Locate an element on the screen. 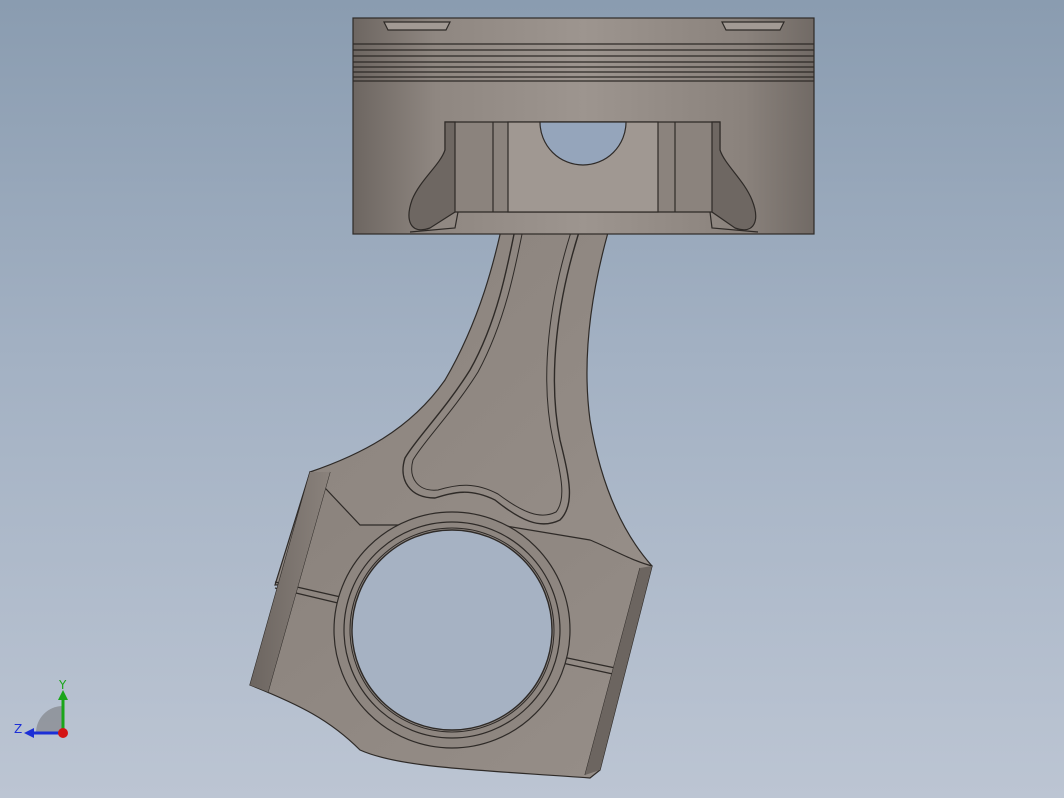 Image resolution: width=1064 pixels, height=798 pixels. x-axis-dot is located at coordinates (63, 733).